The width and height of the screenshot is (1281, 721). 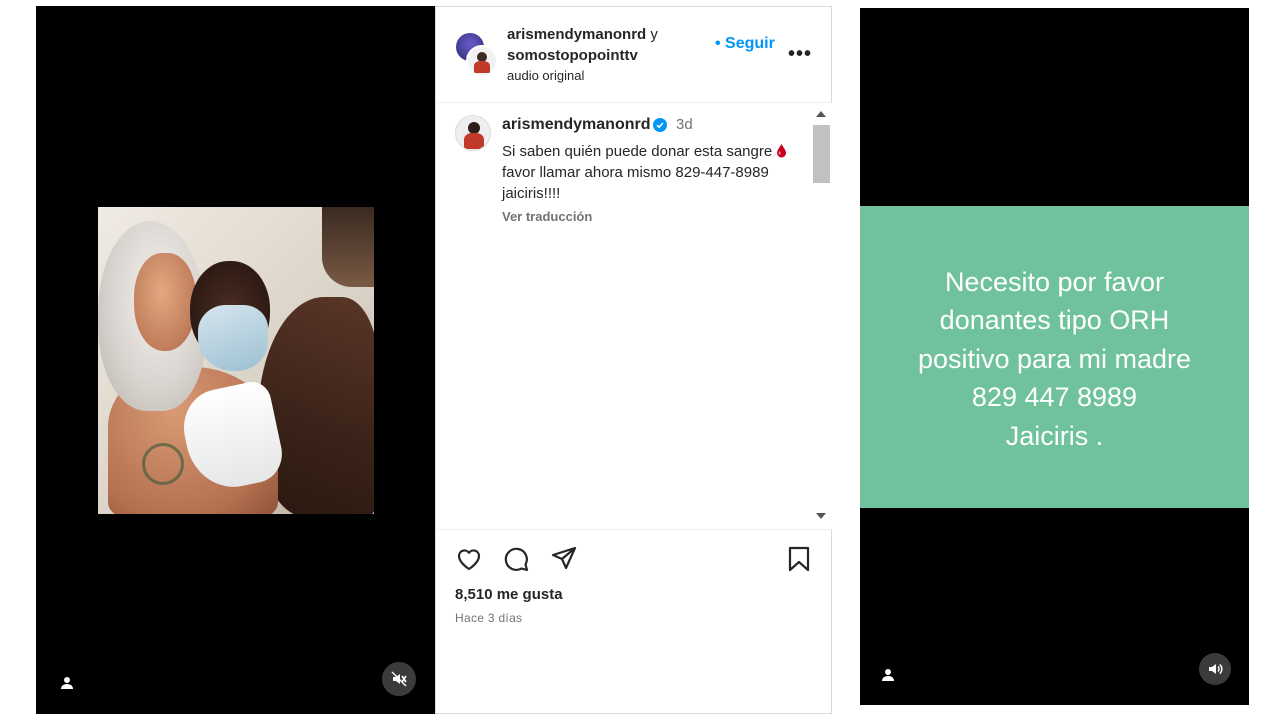 I want to click on authors: arismendymanonrd y somostopopointtv, so click(x=582, y=45).